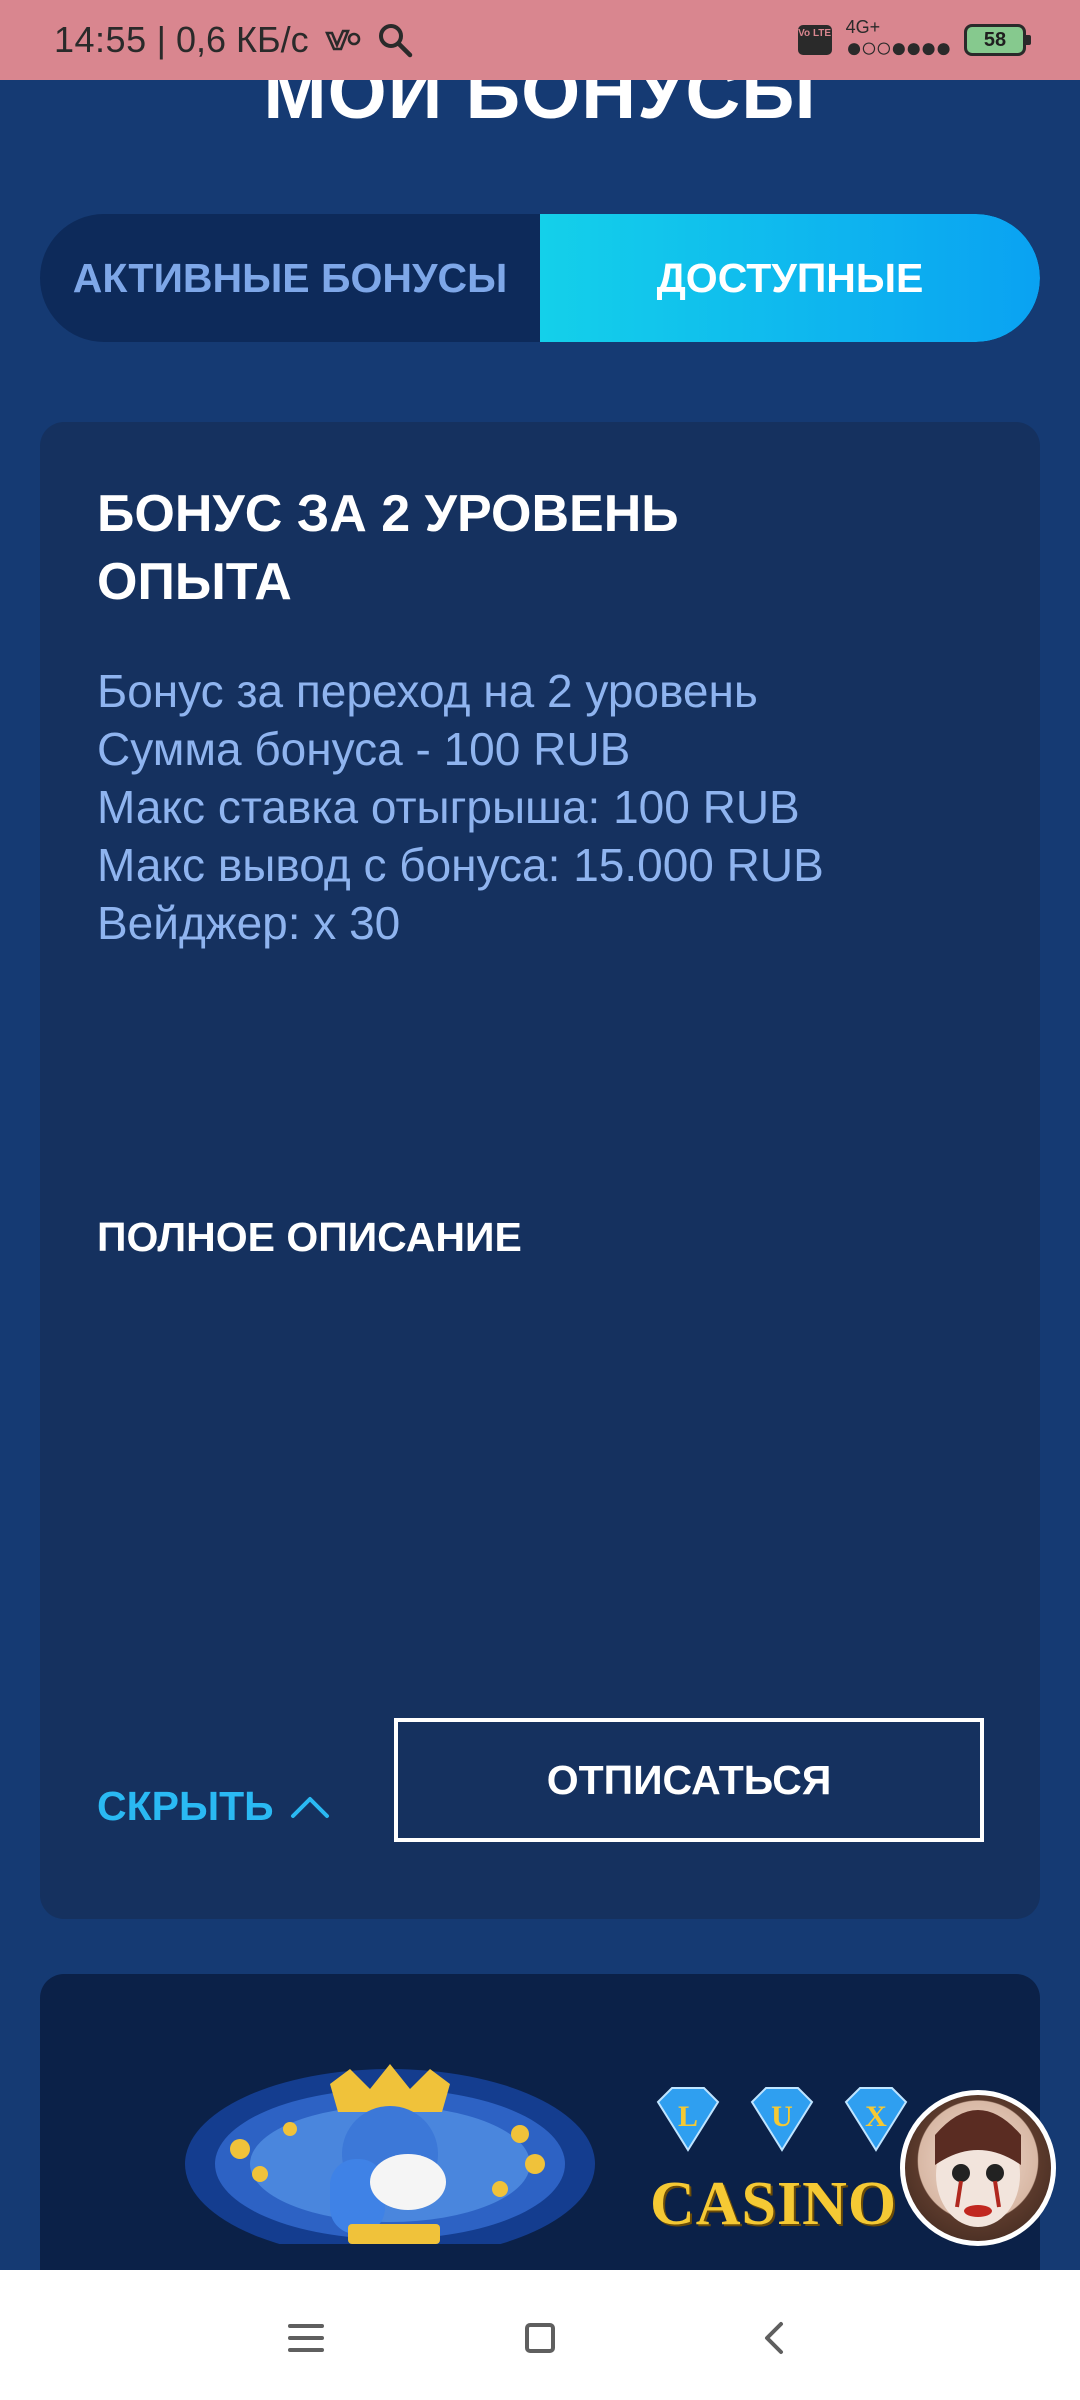  I want to click on bonus-desc-line: Сумма бонуса - 100 RUB, so click(364, 749).